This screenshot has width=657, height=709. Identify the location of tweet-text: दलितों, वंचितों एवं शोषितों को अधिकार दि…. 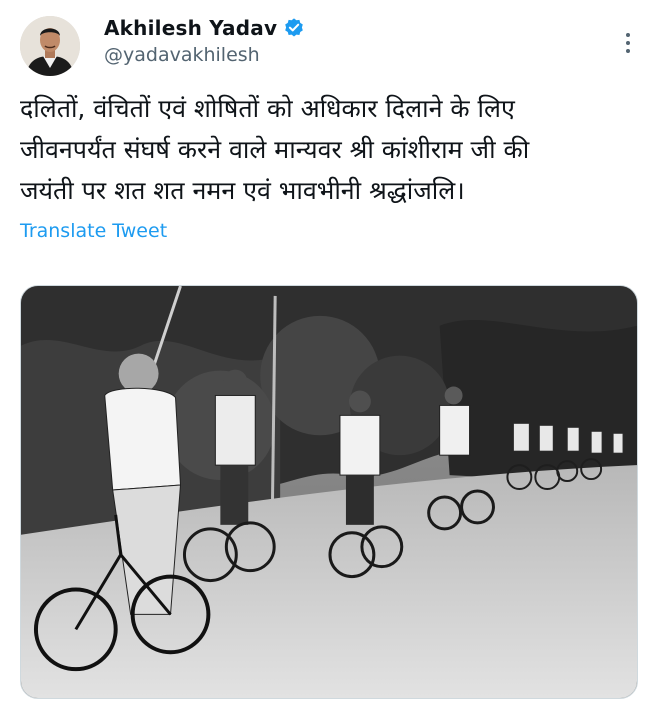
(275, 149).